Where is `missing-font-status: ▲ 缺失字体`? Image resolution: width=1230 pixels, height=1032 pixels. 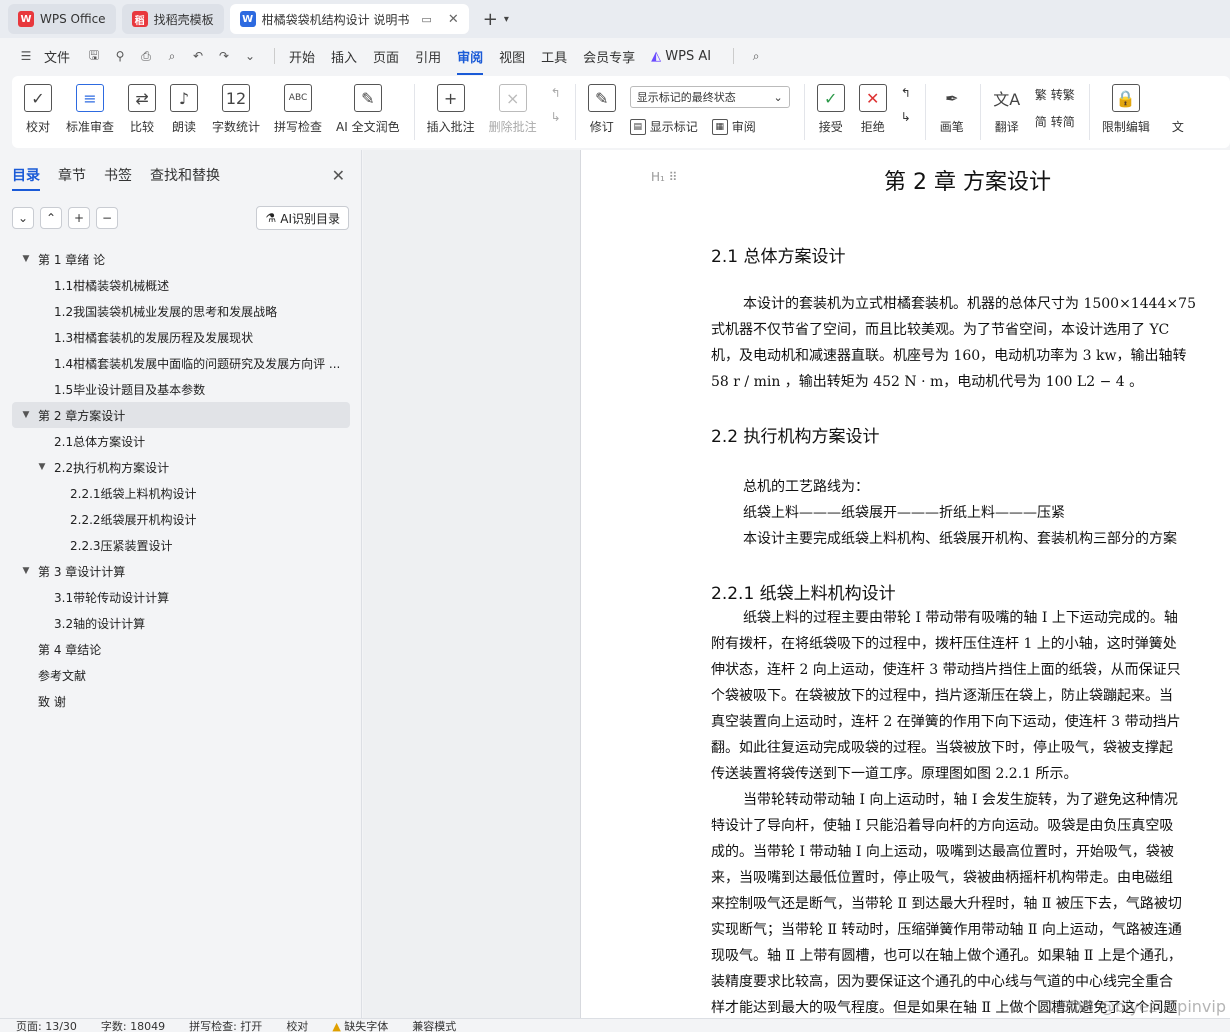 missing-font-status: ▲ 缺失字体 is located at coordinates (360, 1025).